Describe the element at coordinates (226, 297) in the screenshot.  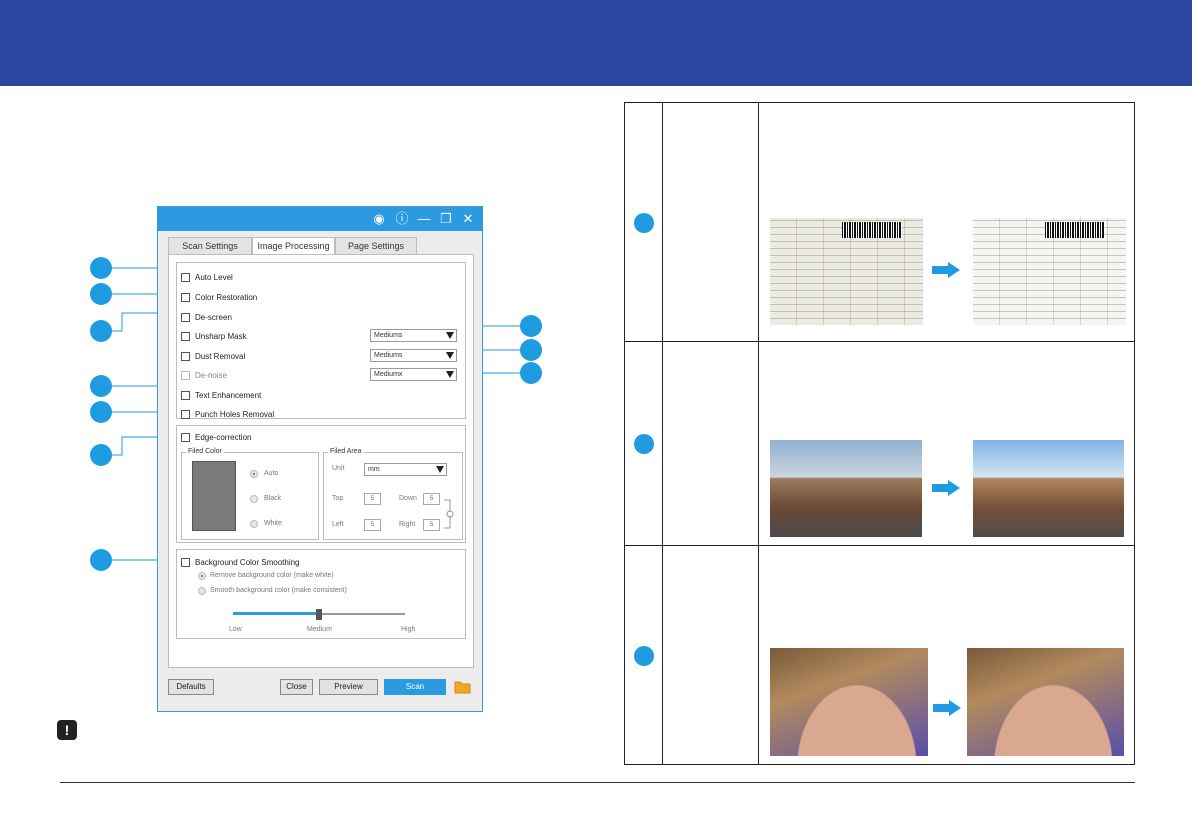
I see `color-restoration-label: Color Restoration` at that location.